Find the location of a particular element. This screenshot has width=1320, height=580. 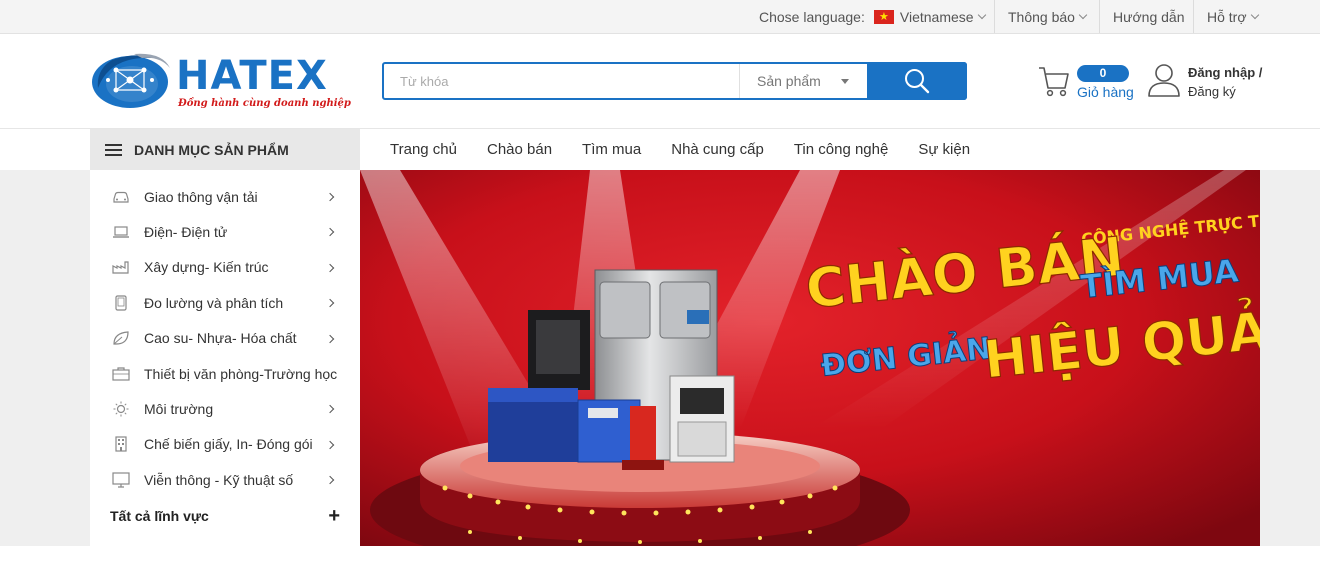

all-categories-toggle: Tất cả lĩnh vực + is located at coordinates (225, 516).